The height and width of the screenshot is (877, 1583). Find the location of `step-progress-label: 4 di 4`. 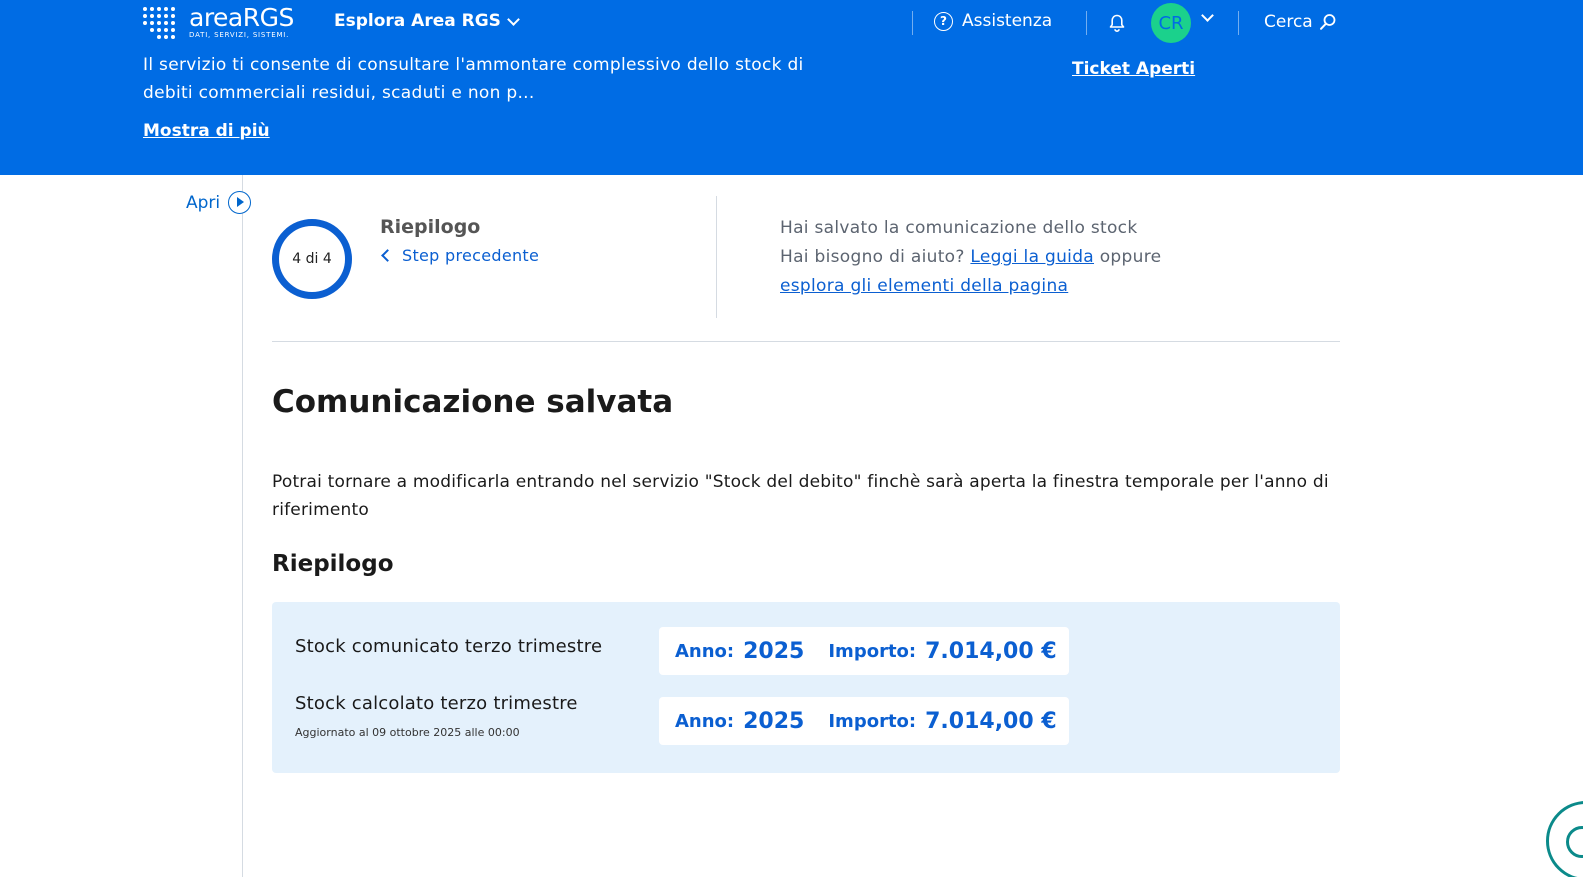

step-progress-label: 4 di 4 is located at coordinates (312, 259).